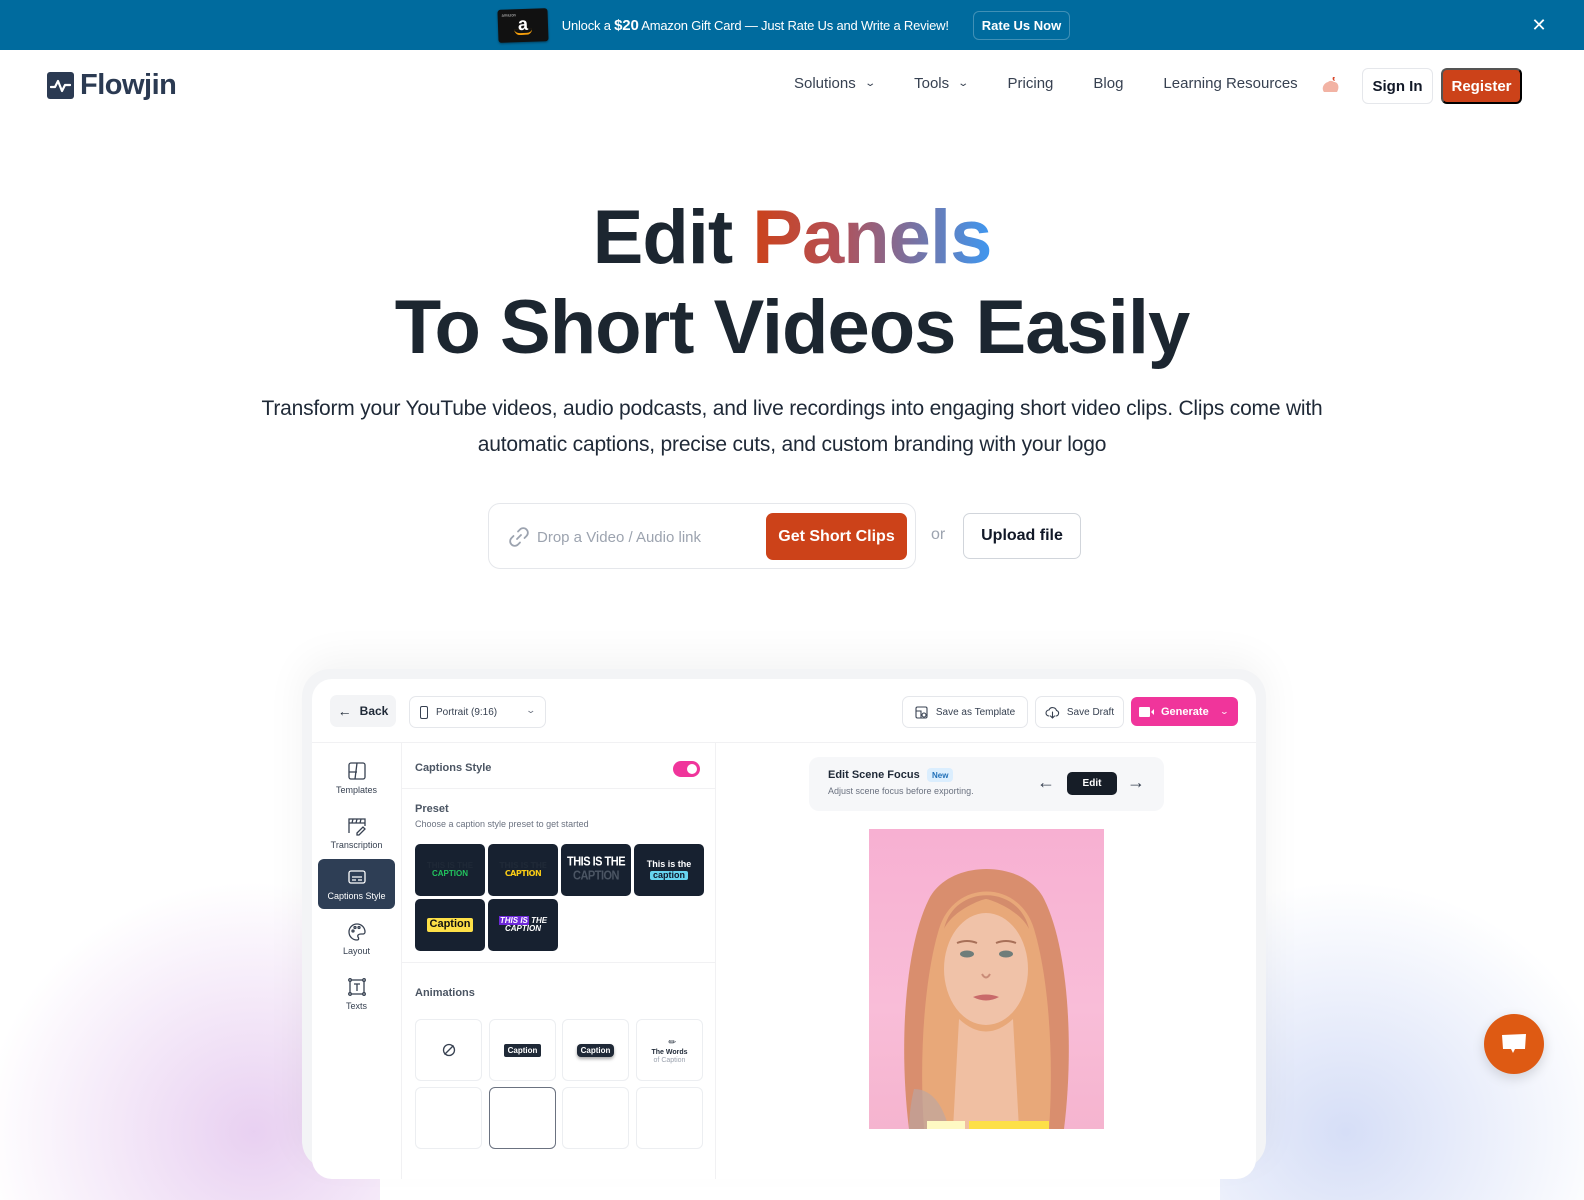 This screenshot has width=1584, height=1200. What do you see at coordinates (669, 1050) in the screenshot?
I see `animation-option: ✎ The Words of Caption` at bounding box center [669, 1050].